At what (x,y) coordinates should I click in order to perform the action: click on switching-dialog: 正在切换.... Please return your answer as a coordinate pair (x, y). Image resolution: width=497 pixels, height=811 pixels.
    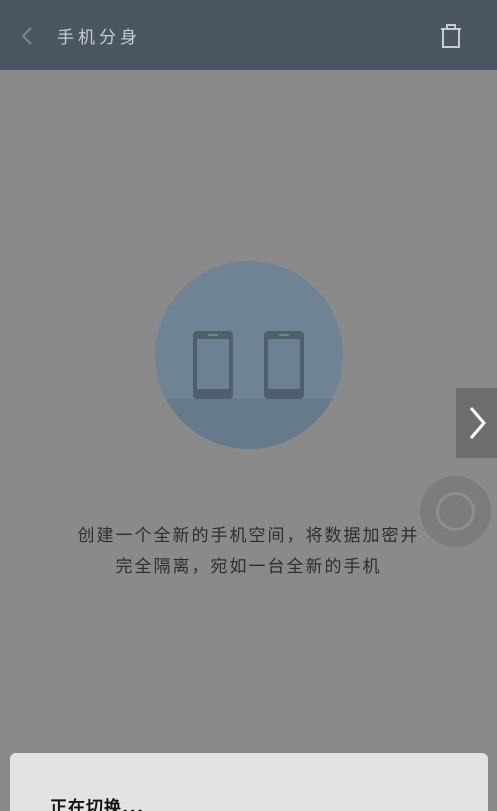
    Looking at the image, I should click on (249, 782).